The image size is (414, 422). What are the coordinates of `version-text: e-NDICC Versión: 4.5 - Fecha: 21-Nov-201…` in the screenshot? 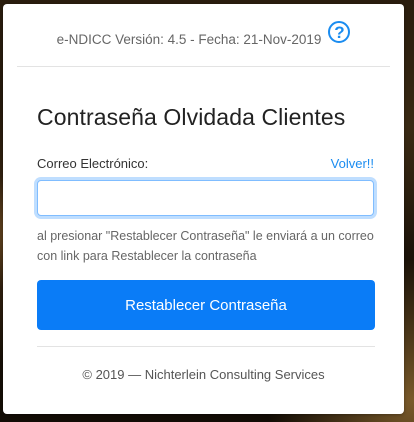 It's located at (189, 39).